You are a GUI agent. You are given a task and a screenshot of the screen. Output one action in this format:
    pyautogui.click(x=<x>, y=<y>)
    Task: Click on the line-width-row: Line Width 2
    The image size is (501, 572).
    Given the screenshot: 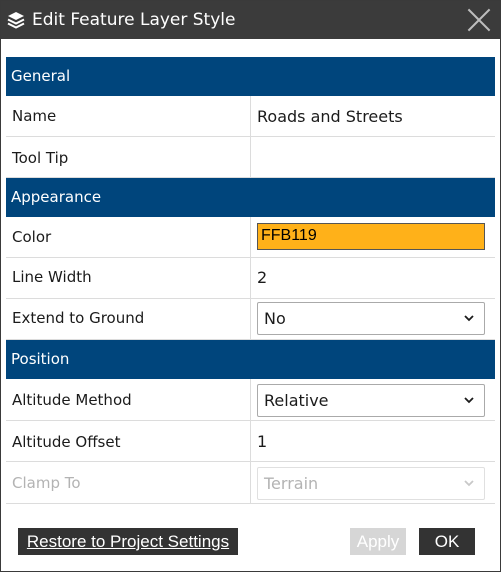 What is the action you would take?
    pyautogui.click(x=250, y=278)
    